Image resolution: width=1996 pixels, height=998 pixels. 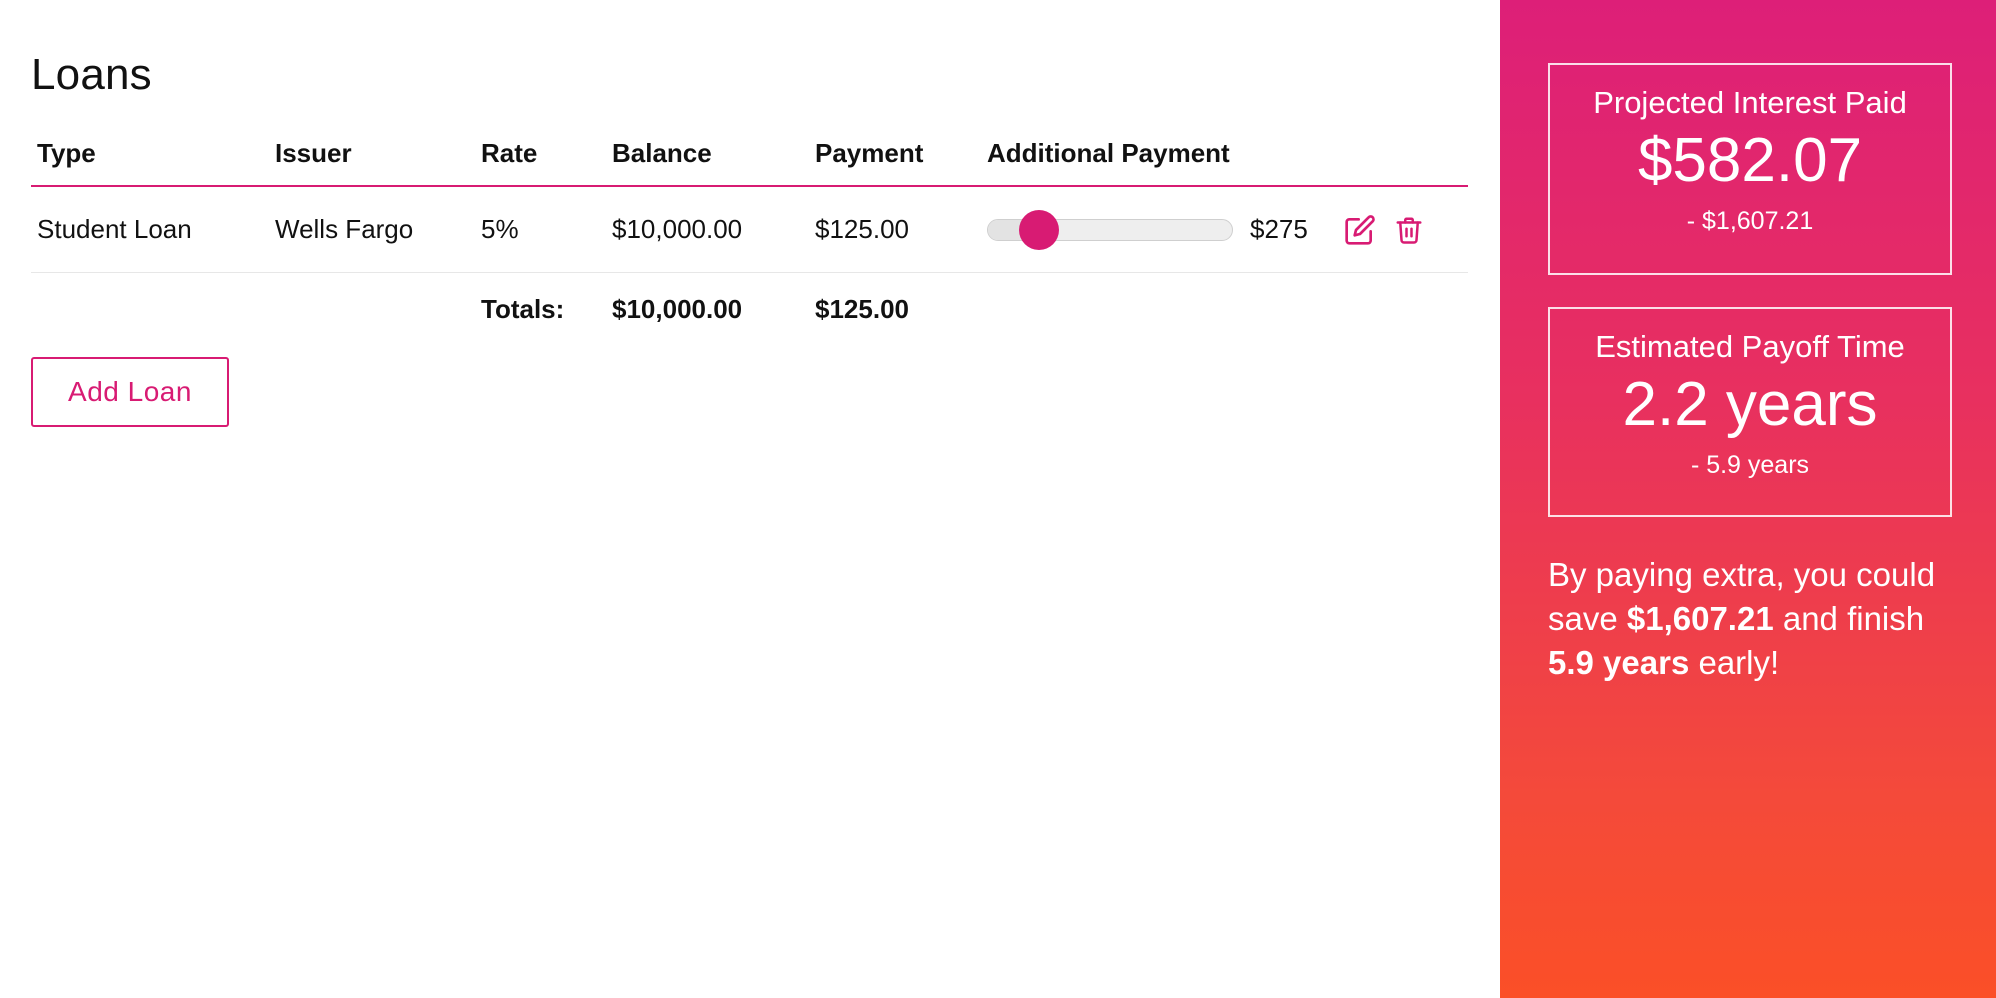 I want to click on cell-balance: $10,000.00, so click(x=677, y=229).